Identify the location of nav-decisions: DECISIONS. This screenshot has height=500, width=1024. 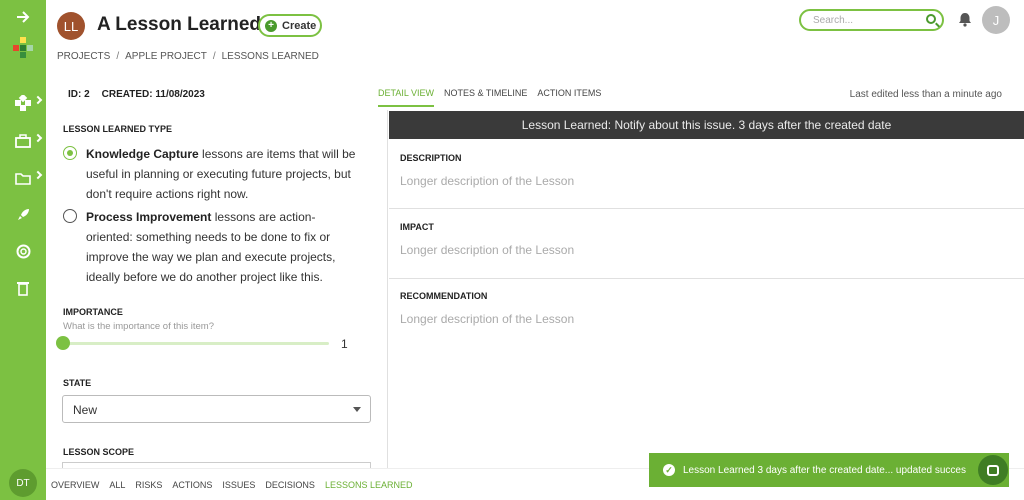
(290, 485).